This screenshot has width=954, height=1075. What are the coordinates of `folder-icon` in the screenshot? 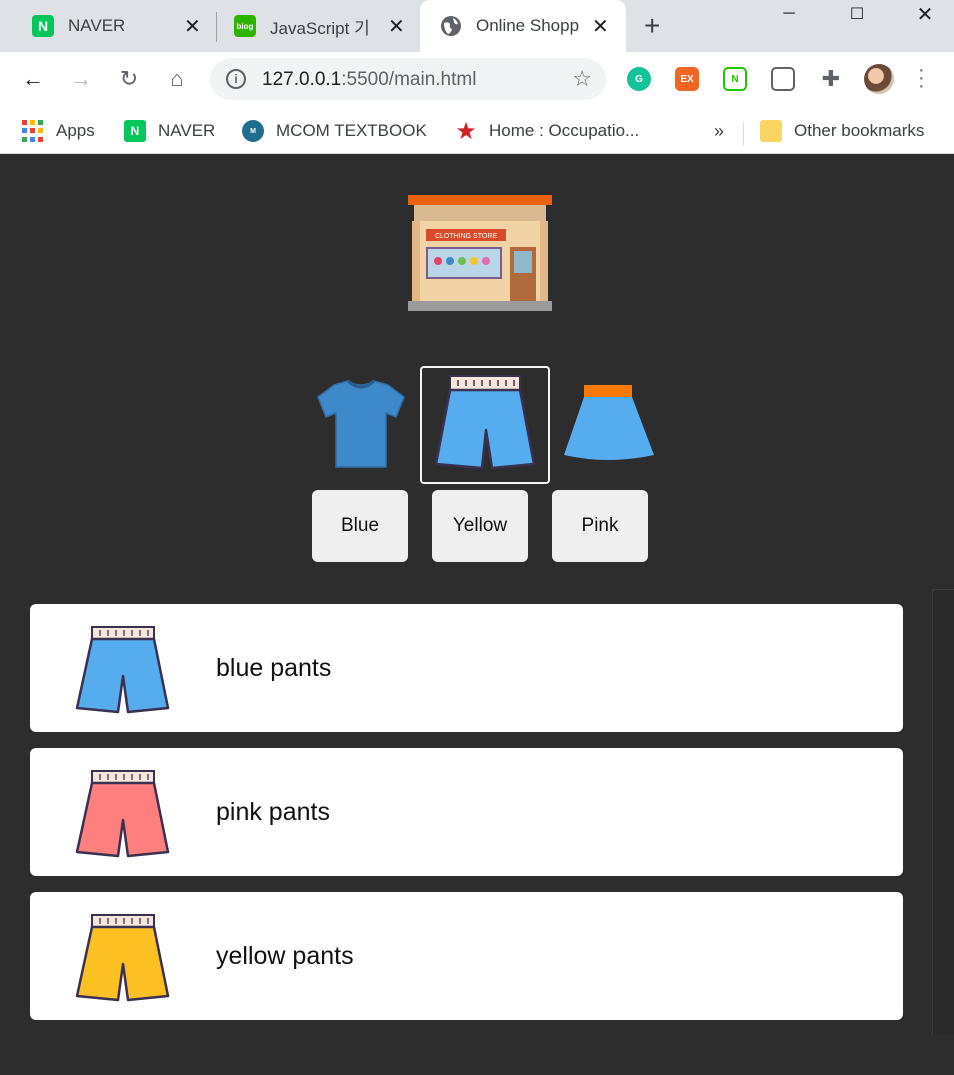 It's located at (771, 131).